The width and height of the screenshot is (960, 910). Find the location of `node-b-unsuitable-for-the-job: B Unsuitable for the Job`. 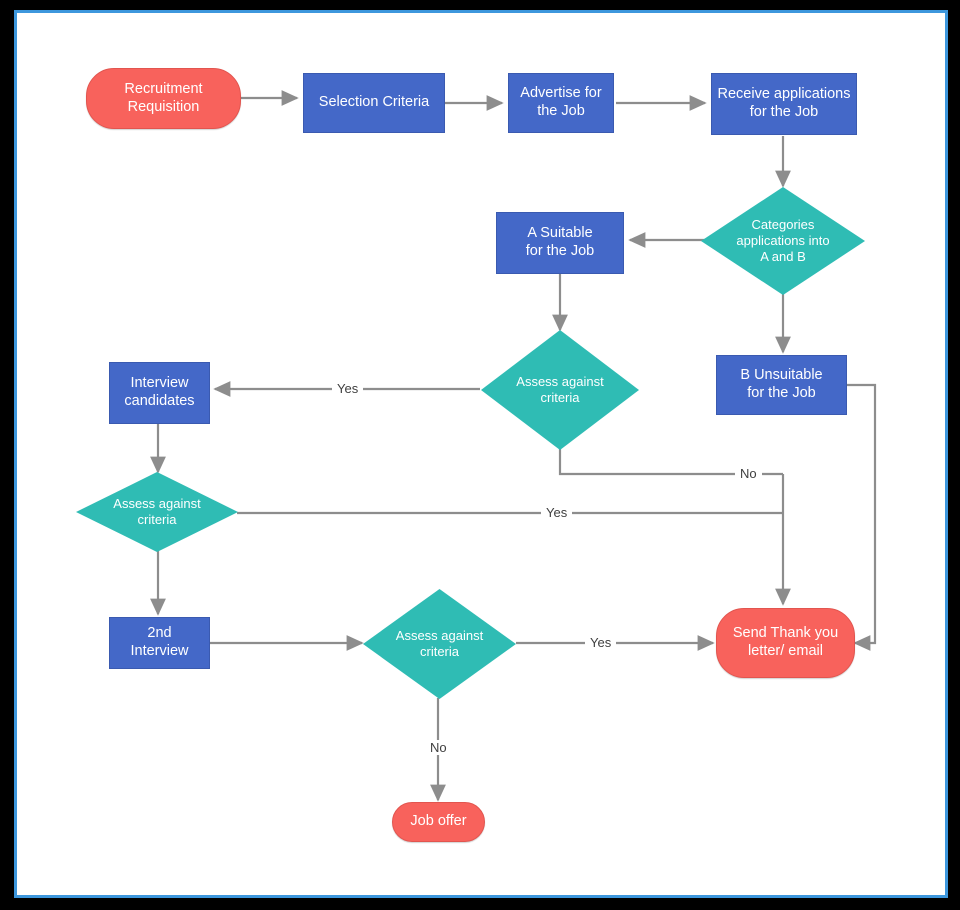

node-b-unsuitable-for-the-job: B Unsuitable for the Job is located at coordinates (781, 385).